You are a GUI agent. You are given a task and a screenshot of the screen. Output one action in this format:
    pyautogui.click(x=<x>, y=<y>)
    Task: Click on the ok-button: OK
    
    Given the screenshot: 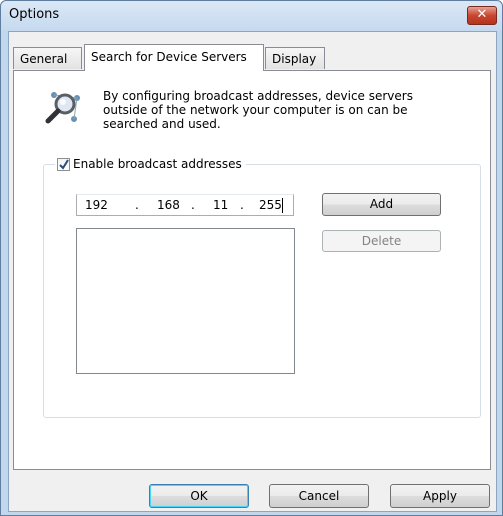 What is the action you would take?
    pyautogui.click(x=199, y=496)
    